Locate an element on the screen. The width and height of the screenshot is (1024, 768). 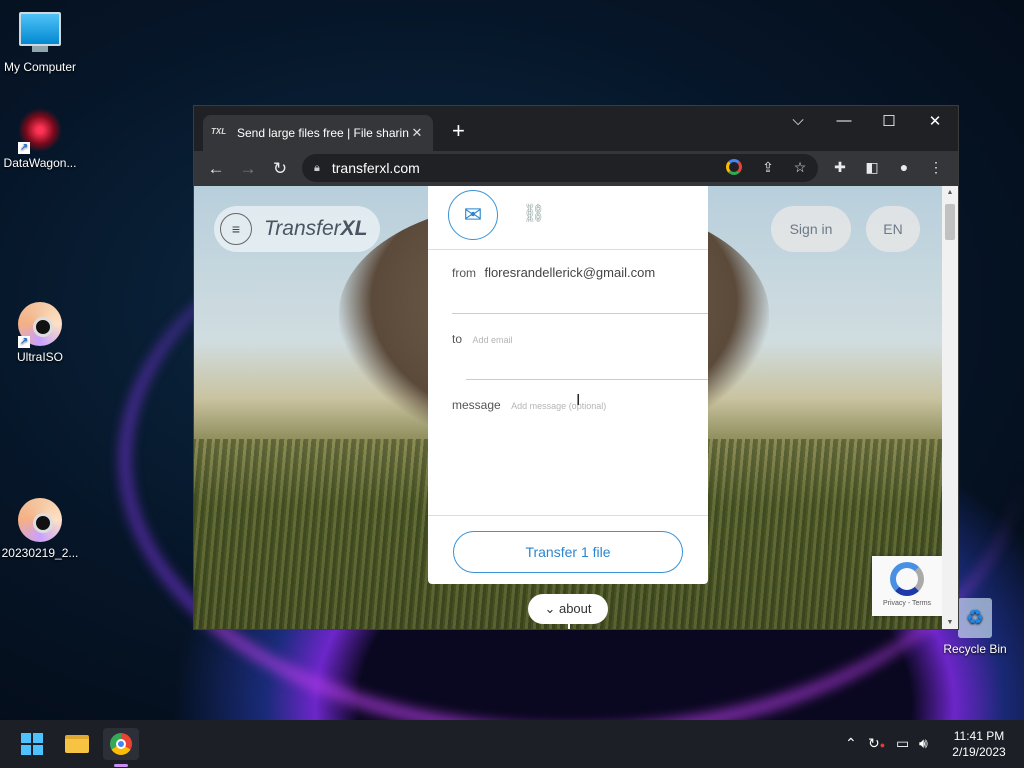
site-header-logo: ≡ TransferXL is located at coordinates (297, 229).